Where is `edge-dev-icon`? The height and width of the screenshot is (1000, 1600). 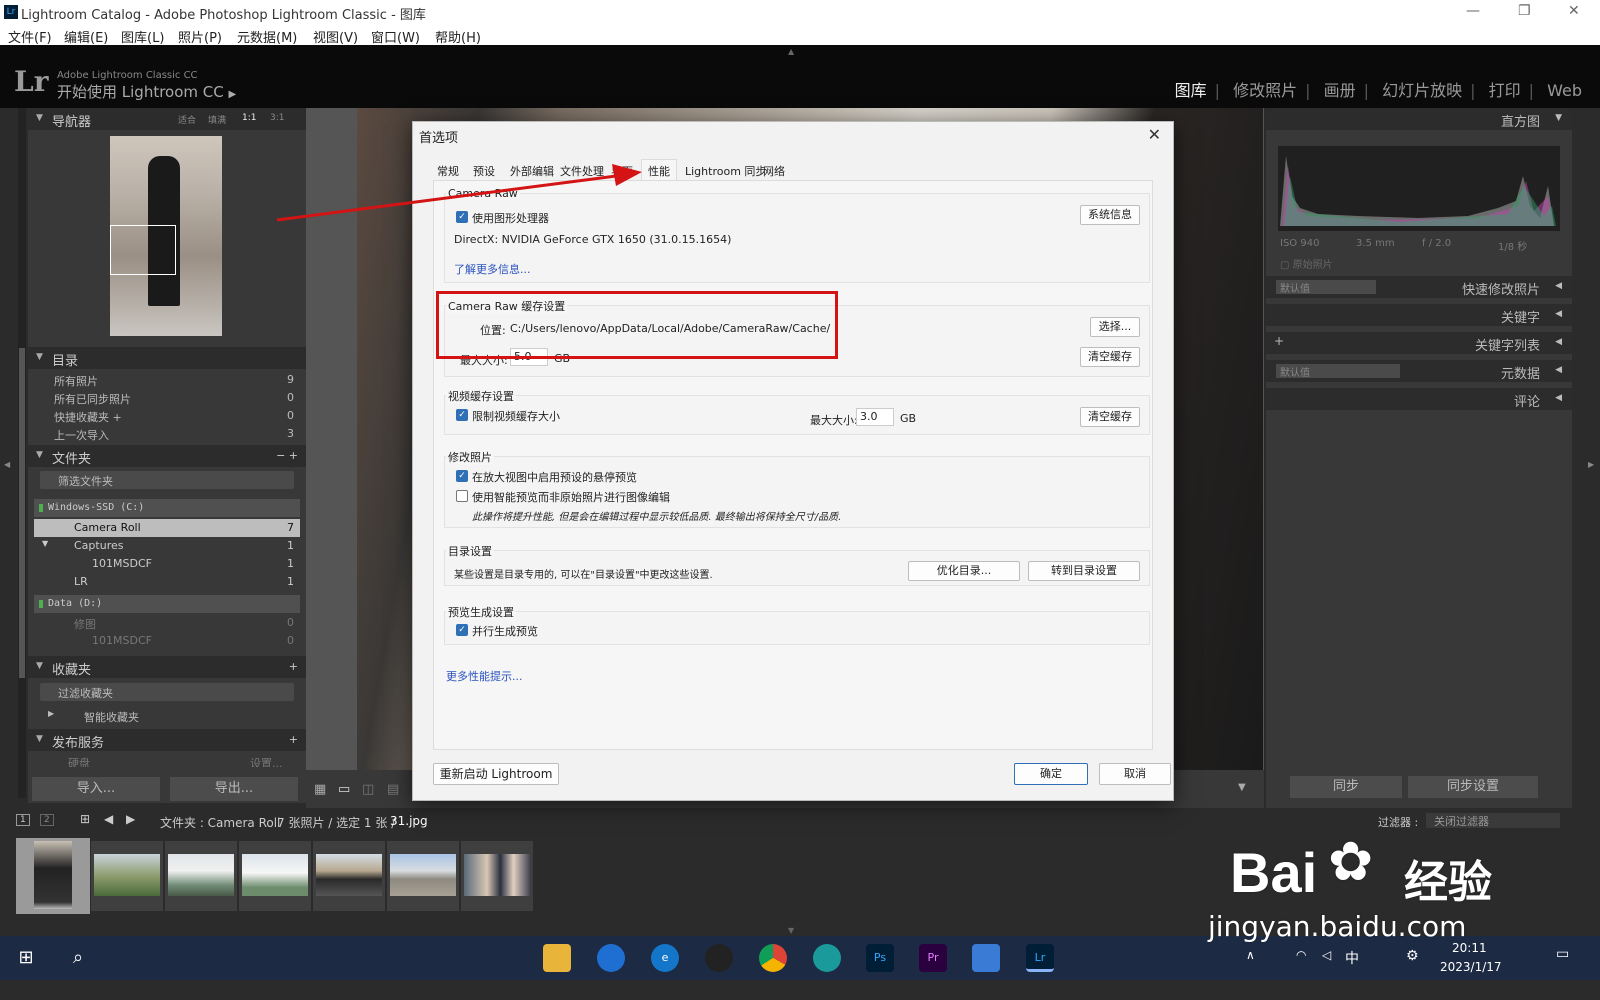 edge-dev-icon is located at coordinates (827, 958).